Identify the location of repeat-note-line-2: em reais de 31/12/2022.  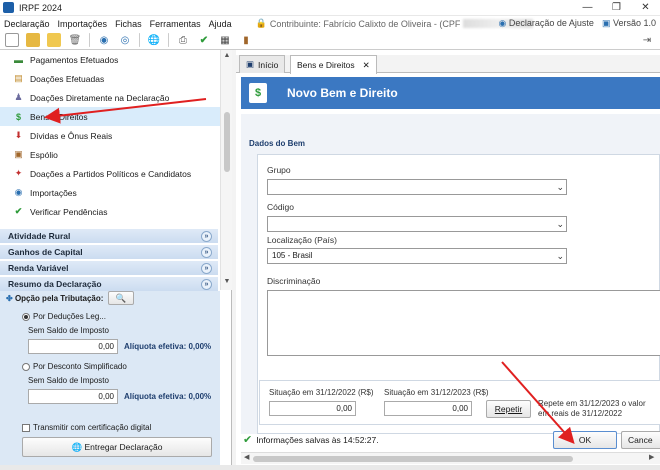
(580, 413).